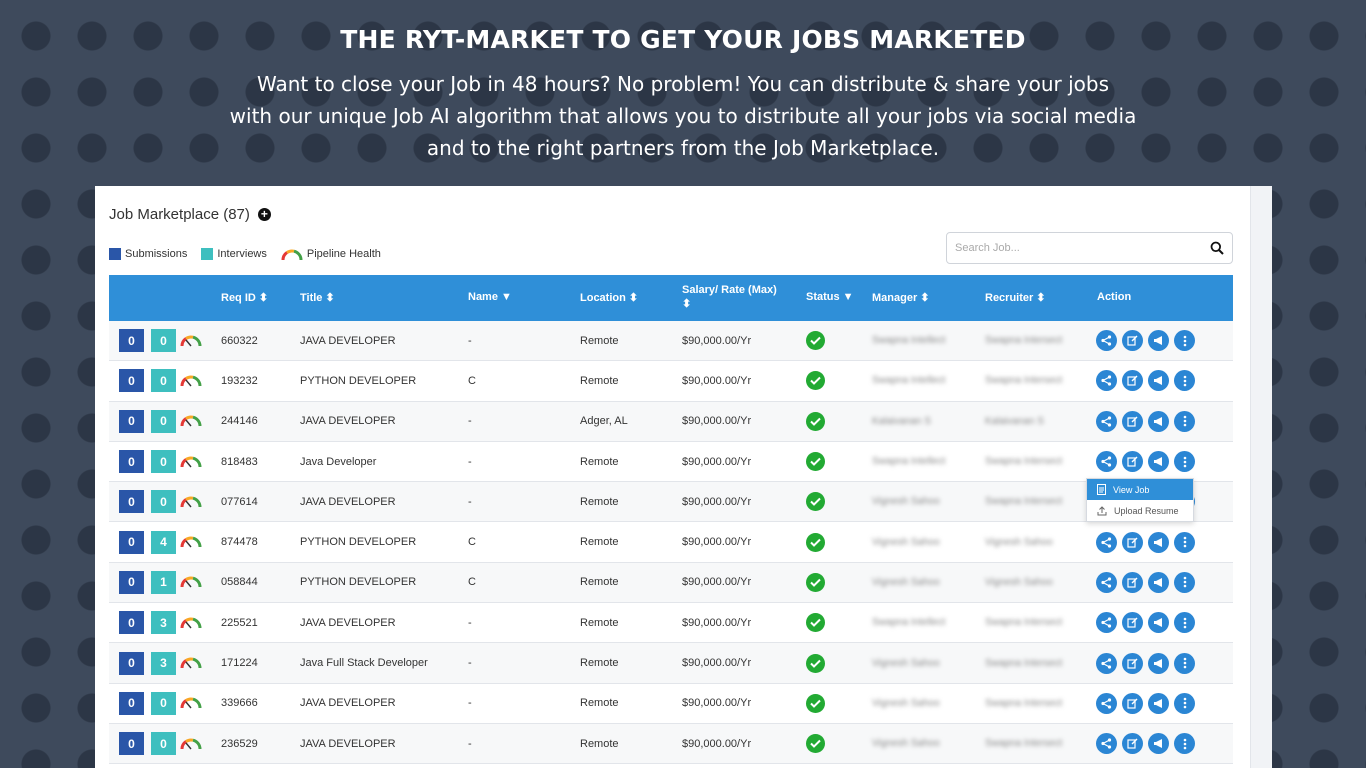  I want to click on job-title: Java Full Stack Developer, so click(364, 662).